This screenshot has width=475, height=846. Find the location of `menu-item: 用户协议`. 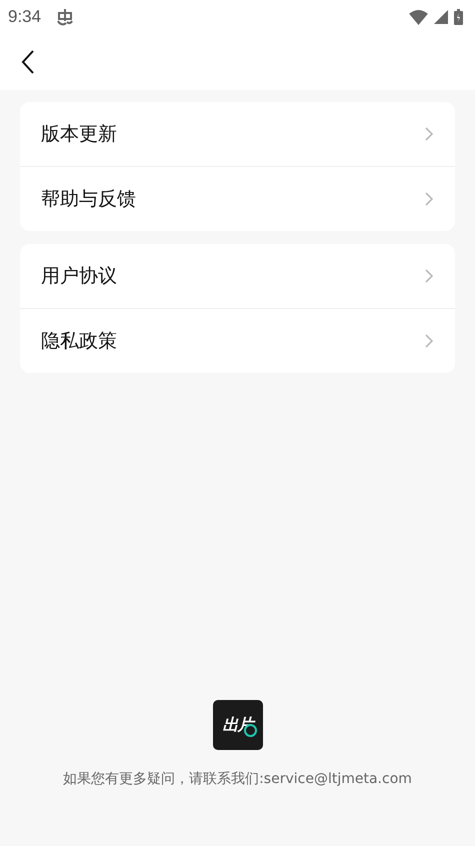

menu-item: 用户协议 is located at coordinates (237, 276).